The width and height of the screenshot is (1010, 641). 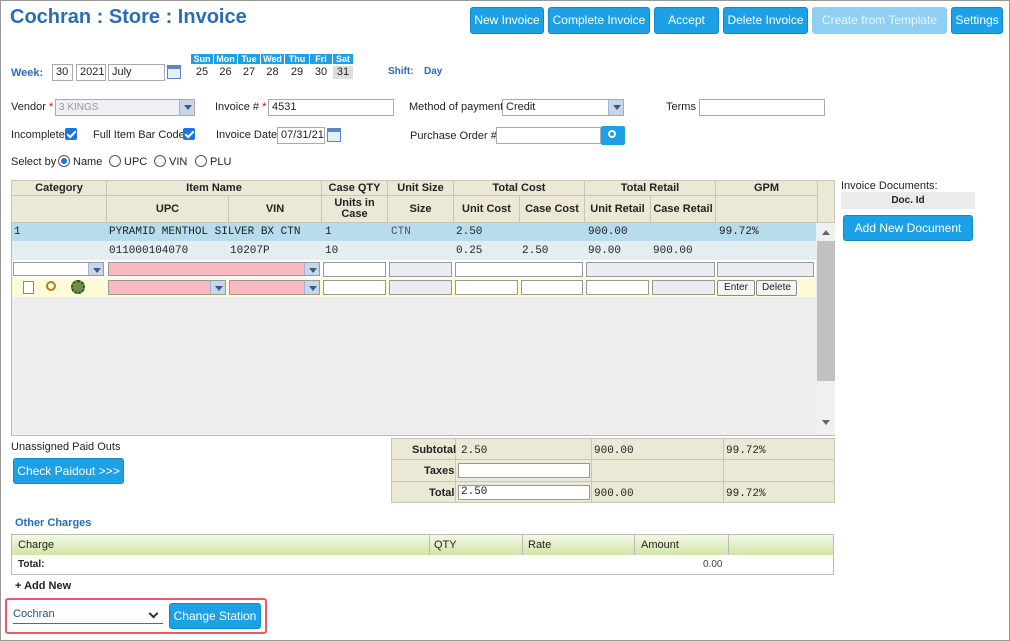 I want to click on day-number-tue: 27, so click(x=249, y=72).